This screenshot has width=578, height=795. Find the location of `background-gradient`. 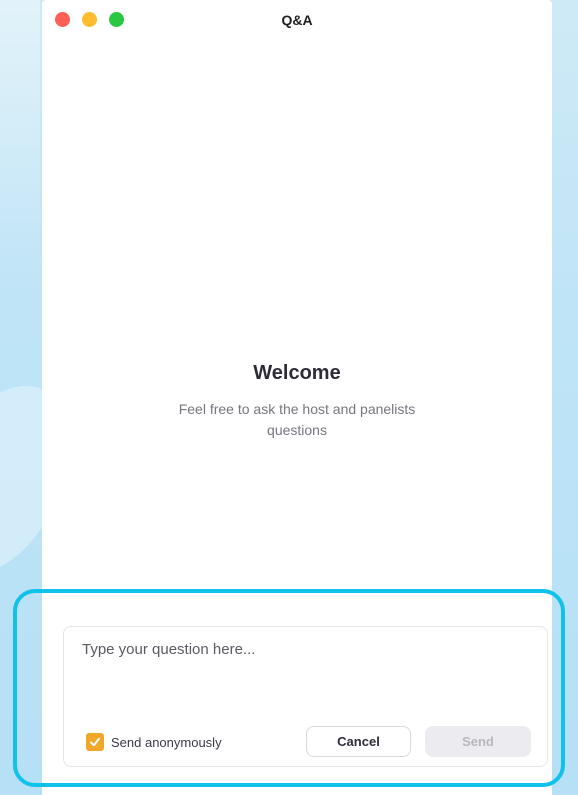

background-gradient is located at coordinates (20, 130).